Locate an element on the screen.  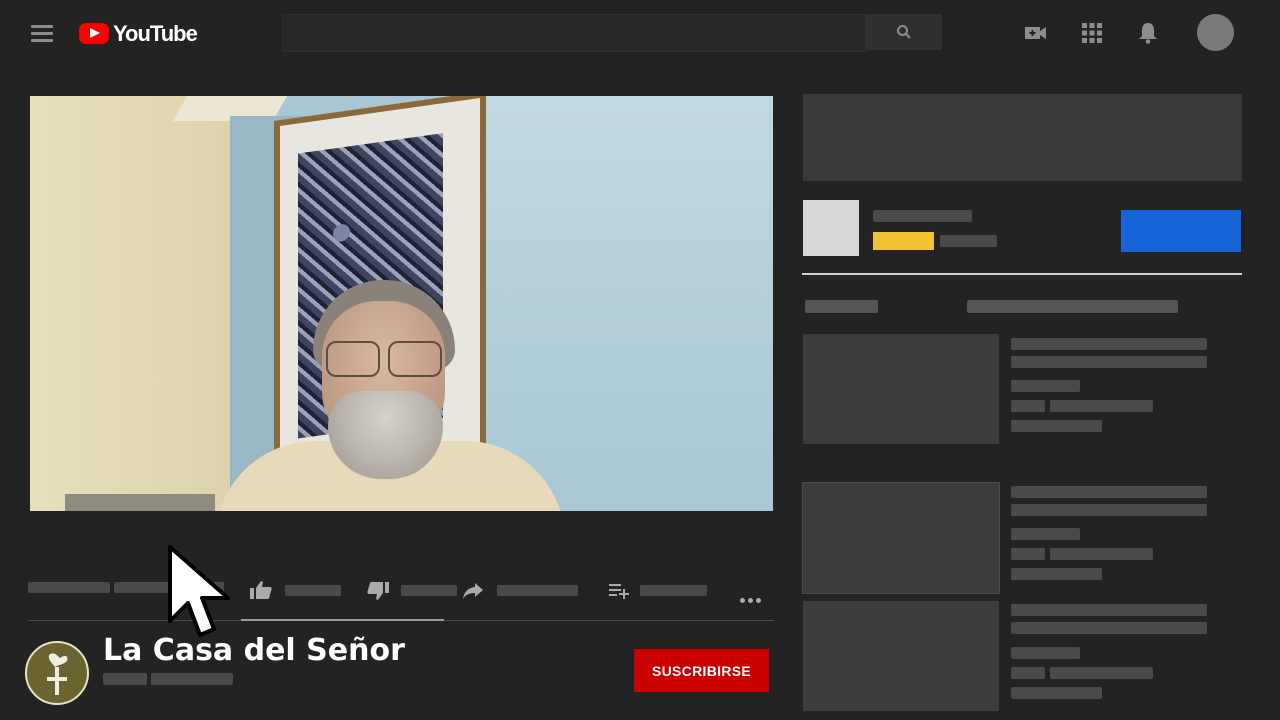
notifications-icon is located at coordinates (1148, 33).